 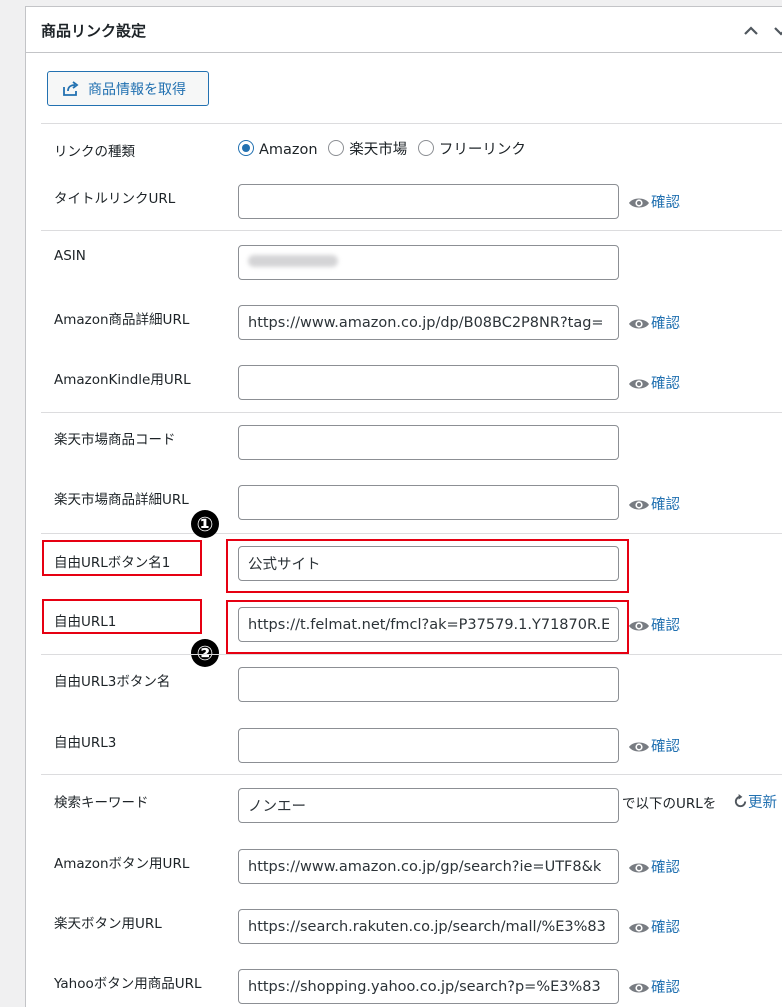 I want to click on radio-rakuten-control, so click(x=336, y=148).